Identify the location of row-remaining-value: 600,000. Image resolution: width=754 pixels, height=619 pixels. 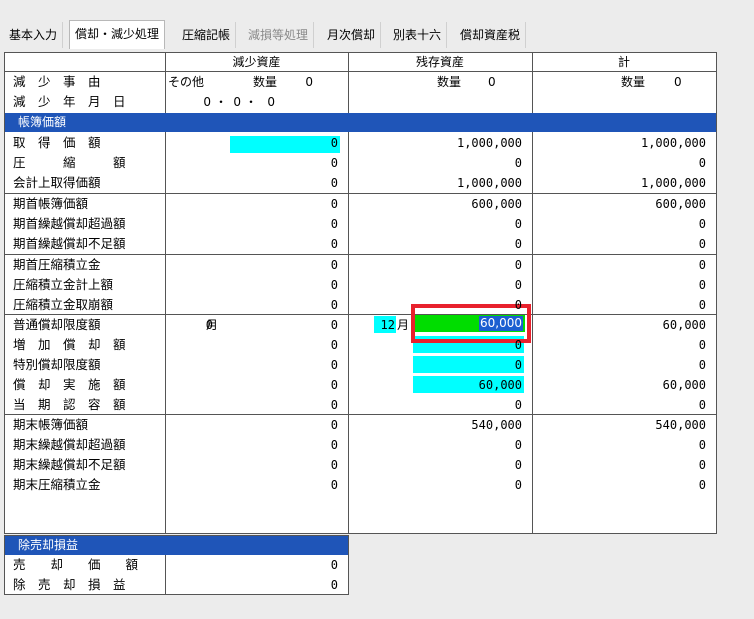
(496, 204).